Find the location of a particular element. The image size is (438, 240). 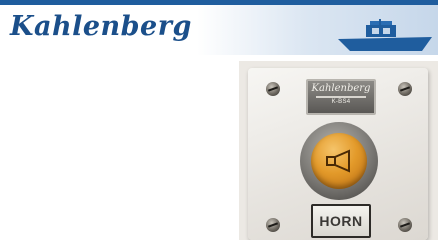

horn-icon is located at coordinates (338, 161).